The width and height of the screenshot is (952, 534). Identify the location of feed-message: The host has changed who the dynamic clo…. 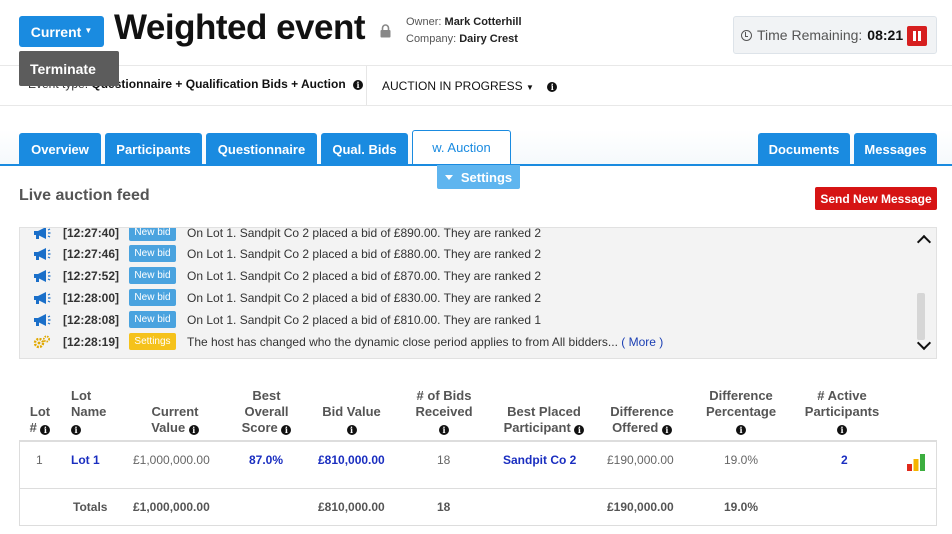
(425, 342).